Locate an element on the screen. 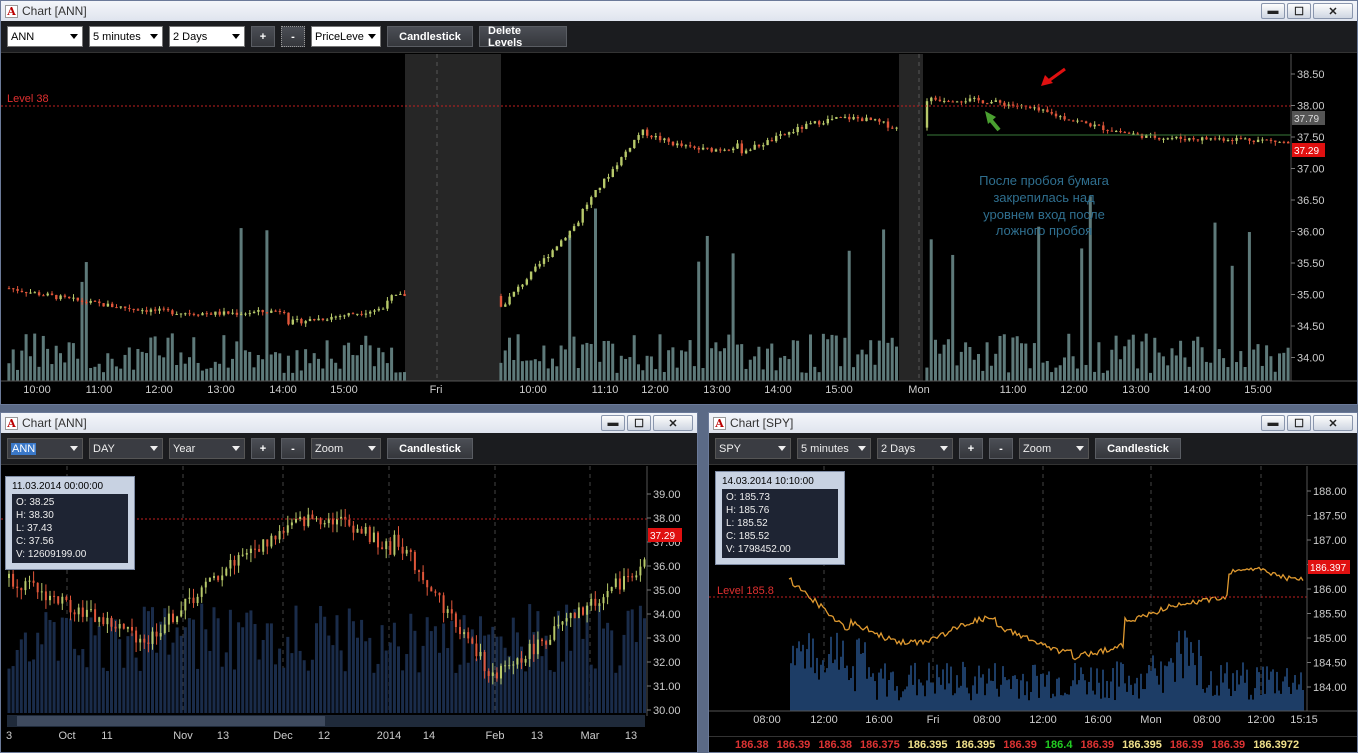 Image resolution: width=1358 pixels, height=753 pixels. x-tick-label: 14:00 is located at coordinates (778, 390).